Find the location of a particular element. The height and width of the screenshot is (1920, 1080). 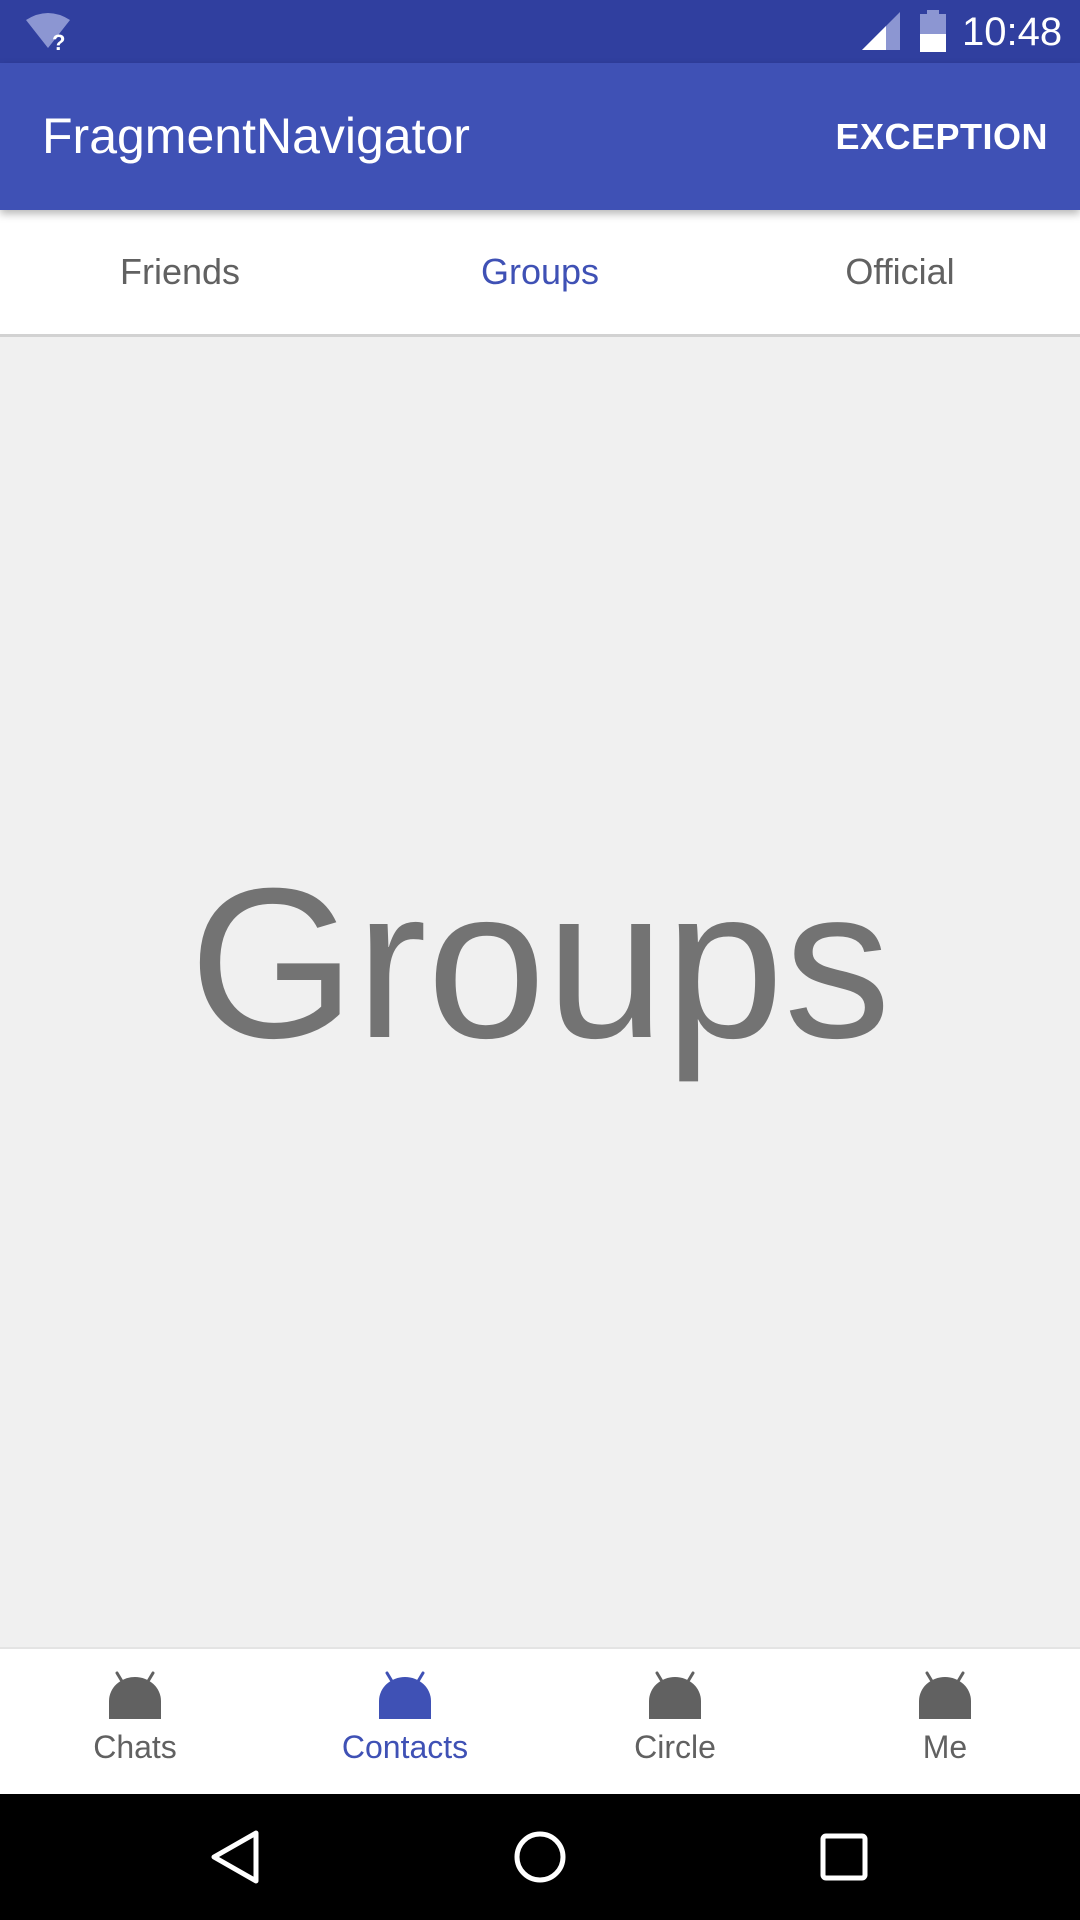

nav-label-contacts: Contacts is located at coordinates (405, 1747).